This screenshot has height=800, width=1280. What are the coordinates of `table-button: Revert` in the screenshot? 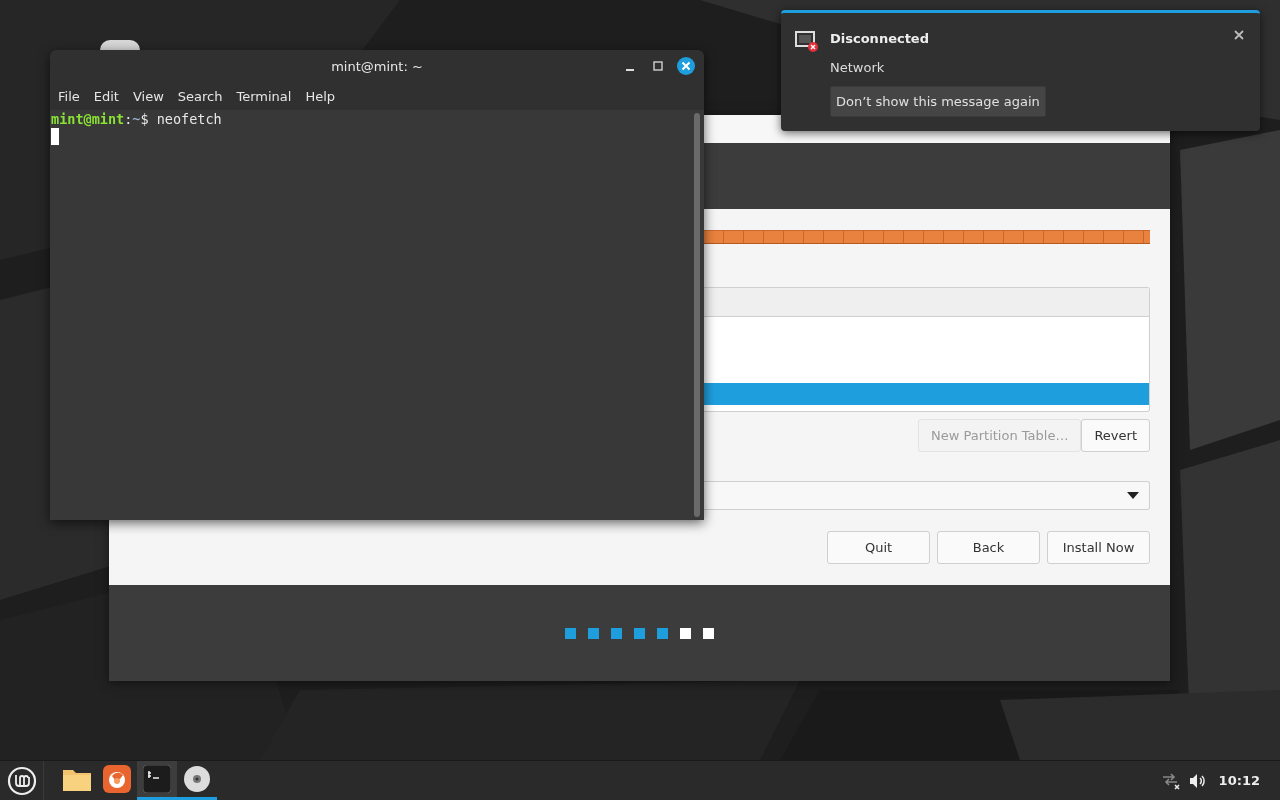 It's located at (1115, 435).